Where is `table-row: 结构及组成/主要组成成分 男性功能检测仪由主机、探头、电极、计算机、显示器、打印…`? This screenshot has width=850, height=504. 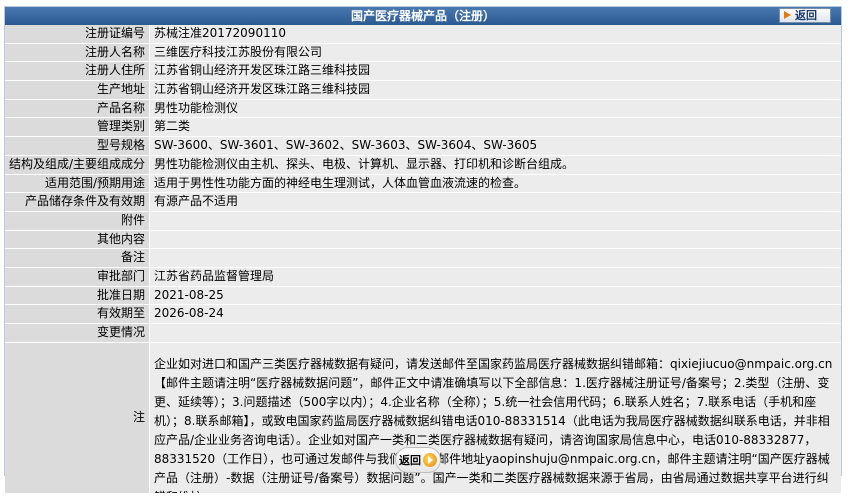 table-row: 结构及组成/主要组成成分 男性功能检测仪由主机、探头、电极、计算机、显示器、打印… is located at coordinates (423, 165).